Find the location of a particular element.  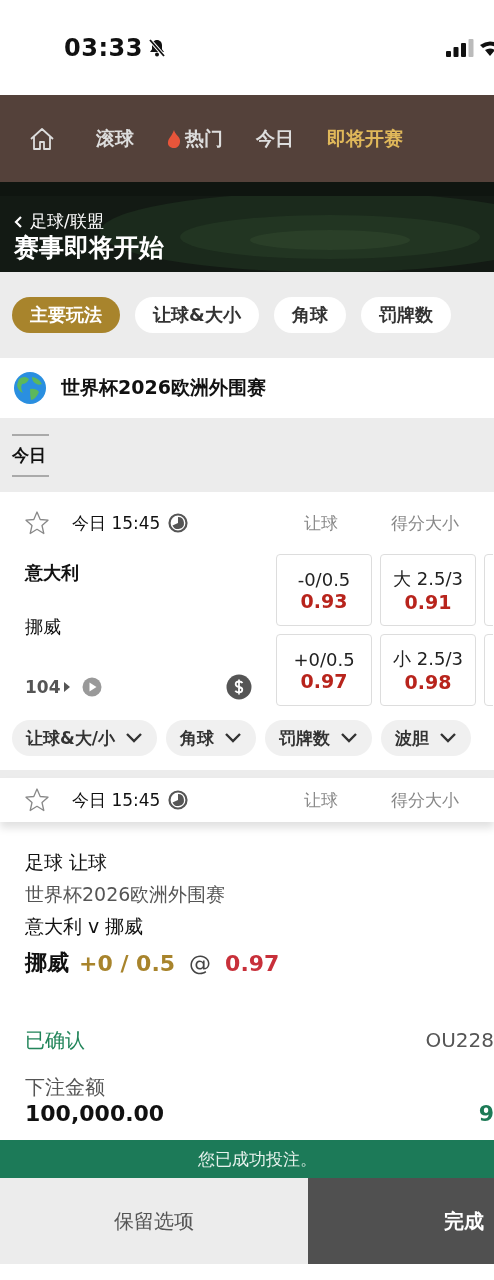

stake-amount: 100,000.00 is located at coordinates (95, 1113).